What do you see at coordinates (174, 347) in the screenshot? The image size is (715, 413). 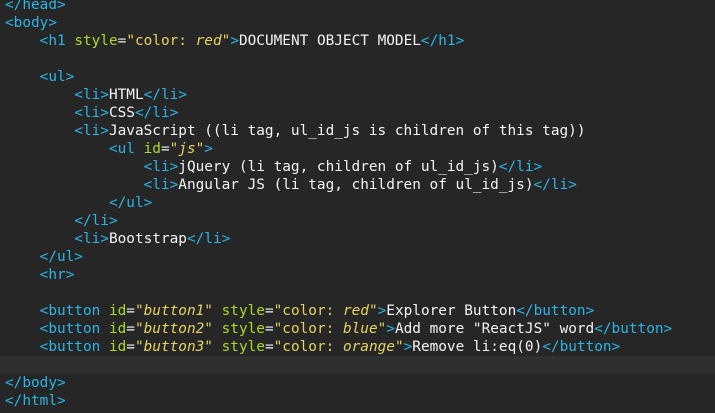 I see `code-token-valtext: button3` at bounding box center [174, 347].